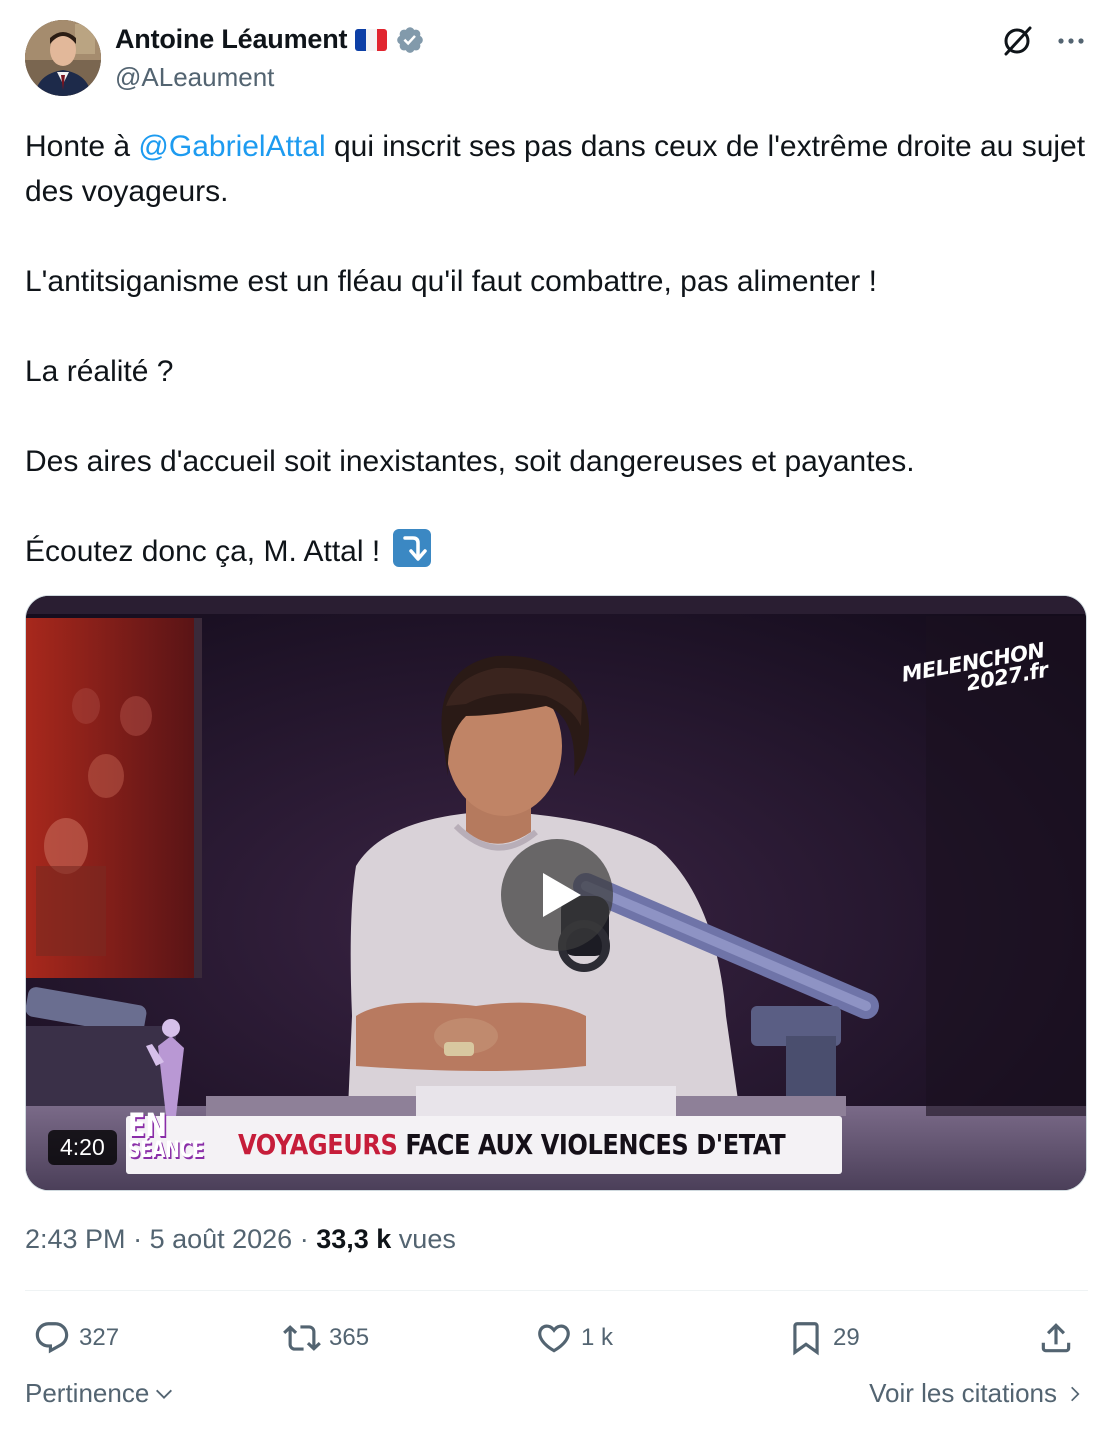 This screenshot has height=1432, width=1113. I want to click on bookmark-button: 29, so click(823, 1338).